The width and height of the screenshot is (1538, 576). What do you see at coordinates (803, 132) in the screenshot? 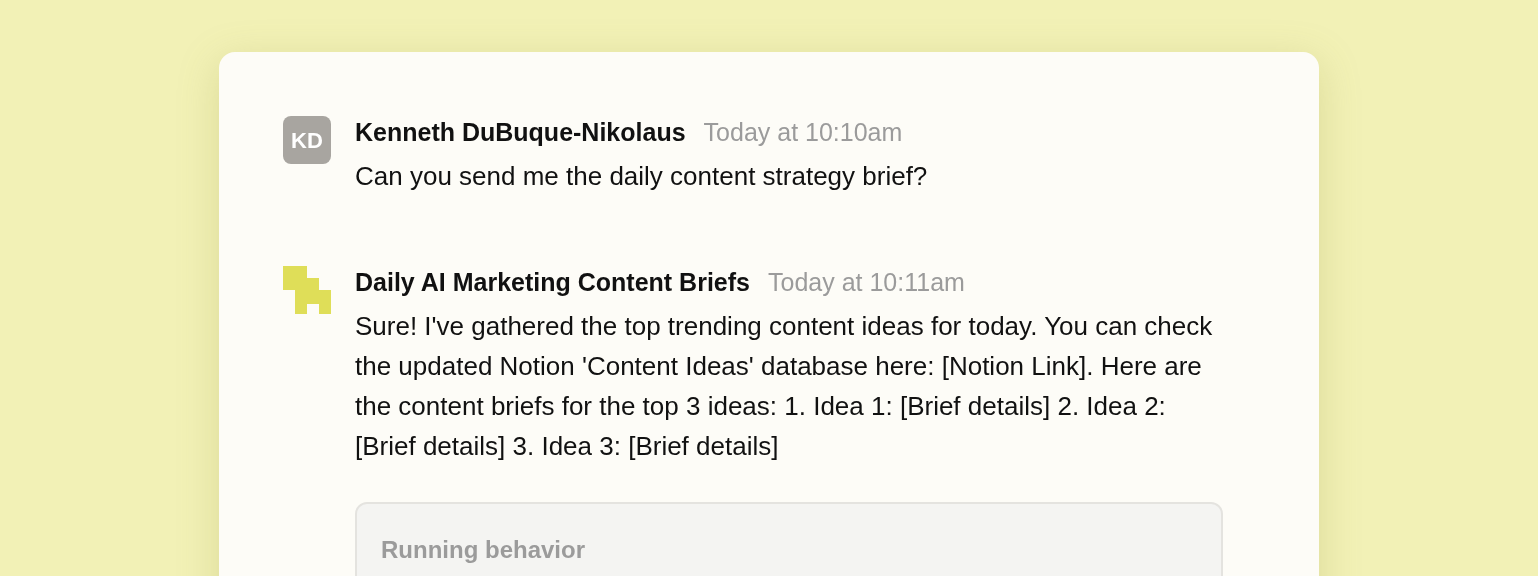
I see `timestamp: Today at 10:10am` at bounding box center [803, 132].